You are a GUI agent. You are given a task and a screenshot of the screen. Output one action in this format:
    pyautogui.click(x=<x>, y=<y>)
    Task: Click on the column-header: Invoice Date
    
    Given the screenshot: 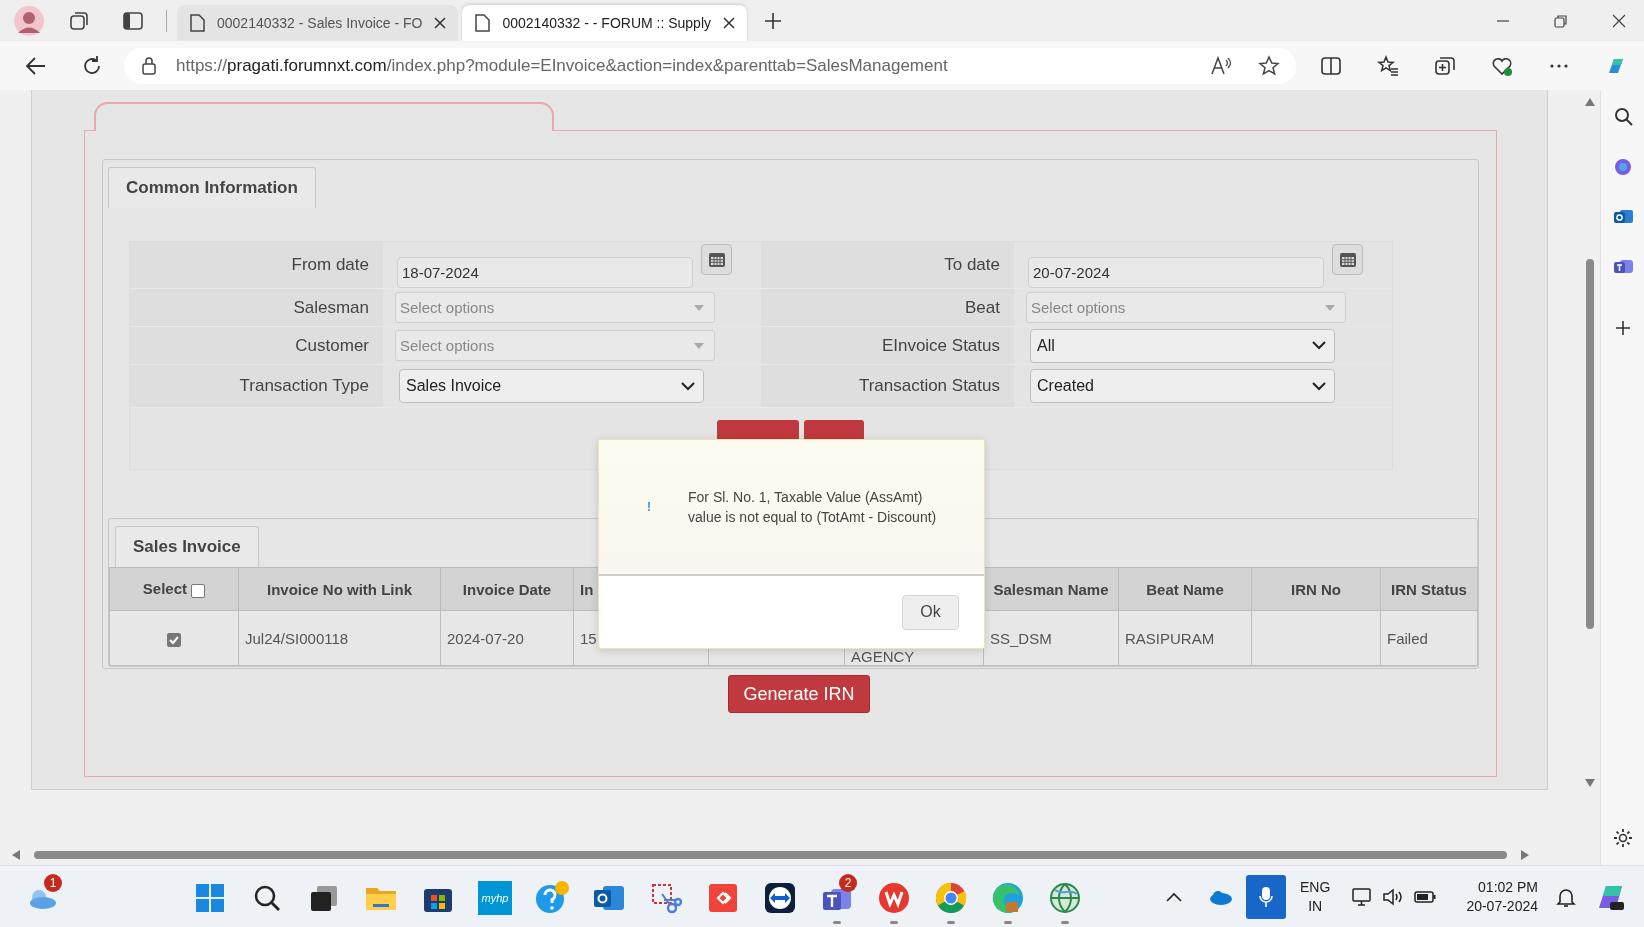 What is the action you would take?
    pyautogui.click(x=507, y=589)
    